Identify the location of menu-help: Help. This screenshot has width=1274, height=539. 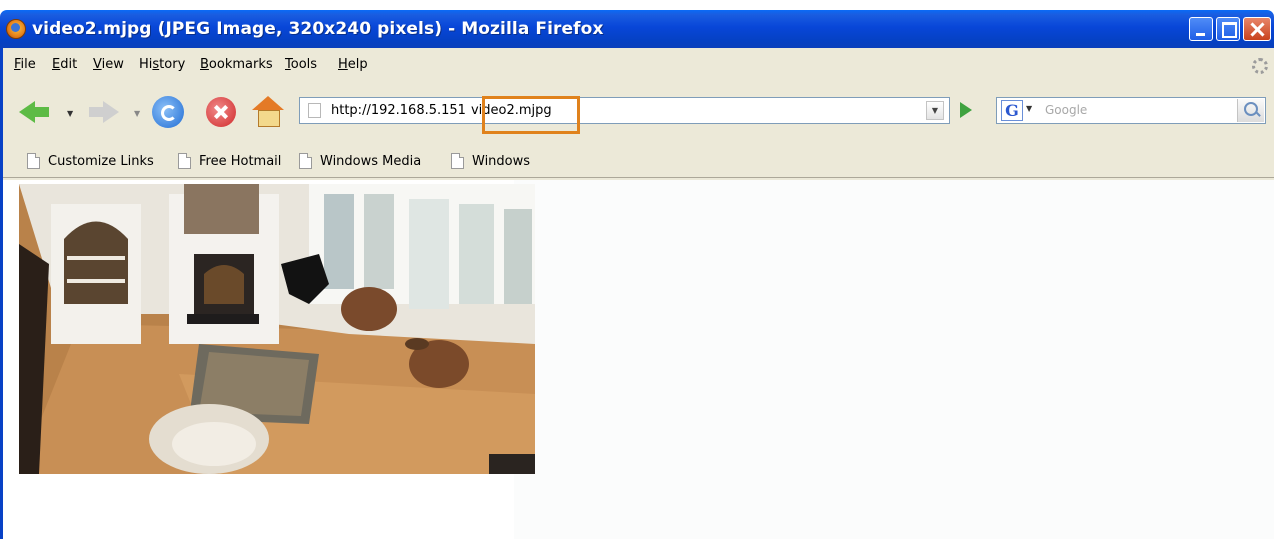
(353, 64).